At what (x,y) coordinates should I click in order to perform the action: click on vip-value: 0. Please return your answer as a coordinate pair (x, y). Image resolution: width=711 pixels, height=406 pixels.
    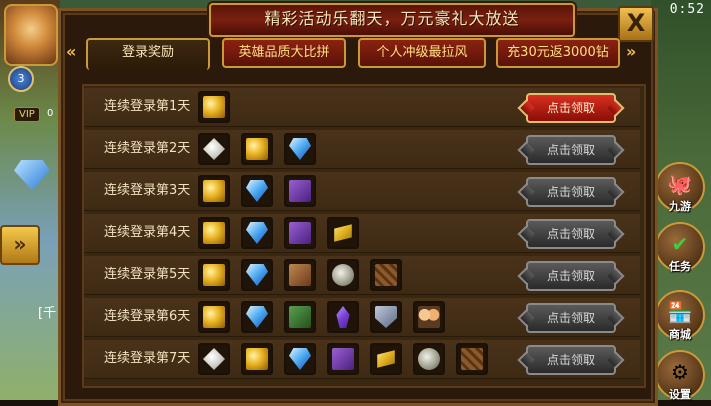
    Looking at the image, I should click on (50, 113).